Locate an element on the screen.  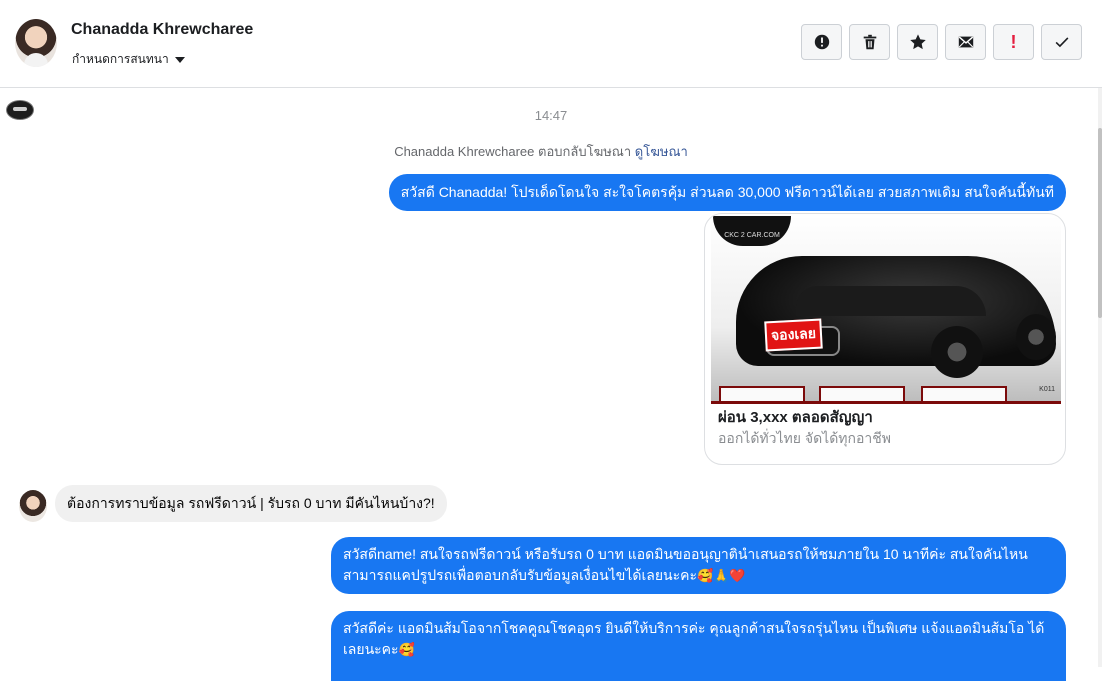
thread-scrollbar is located at coordinates (1100, 377).